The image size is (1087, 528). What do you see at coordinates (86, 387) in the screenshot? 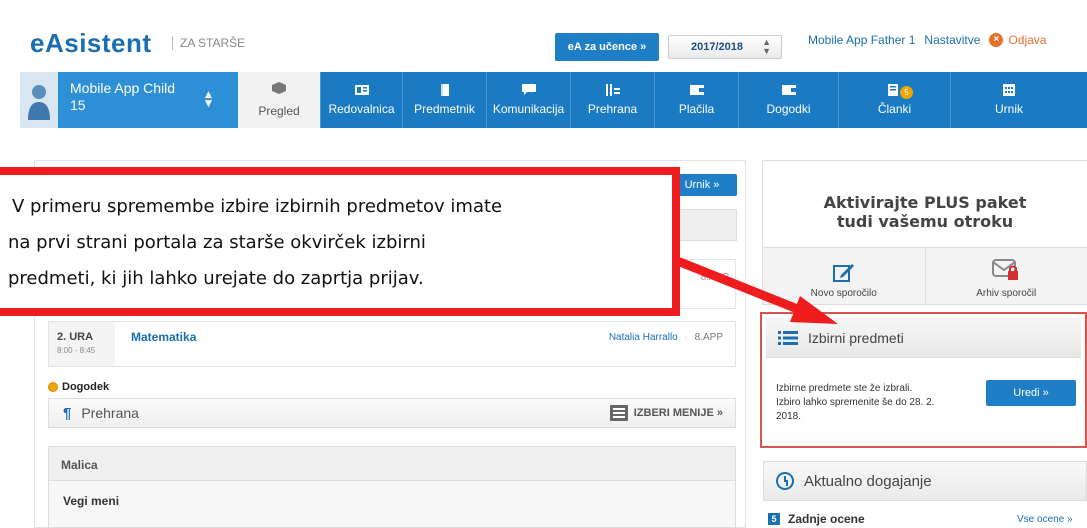
I see `event-label: Dogodek` at bounding box center [86, 387].